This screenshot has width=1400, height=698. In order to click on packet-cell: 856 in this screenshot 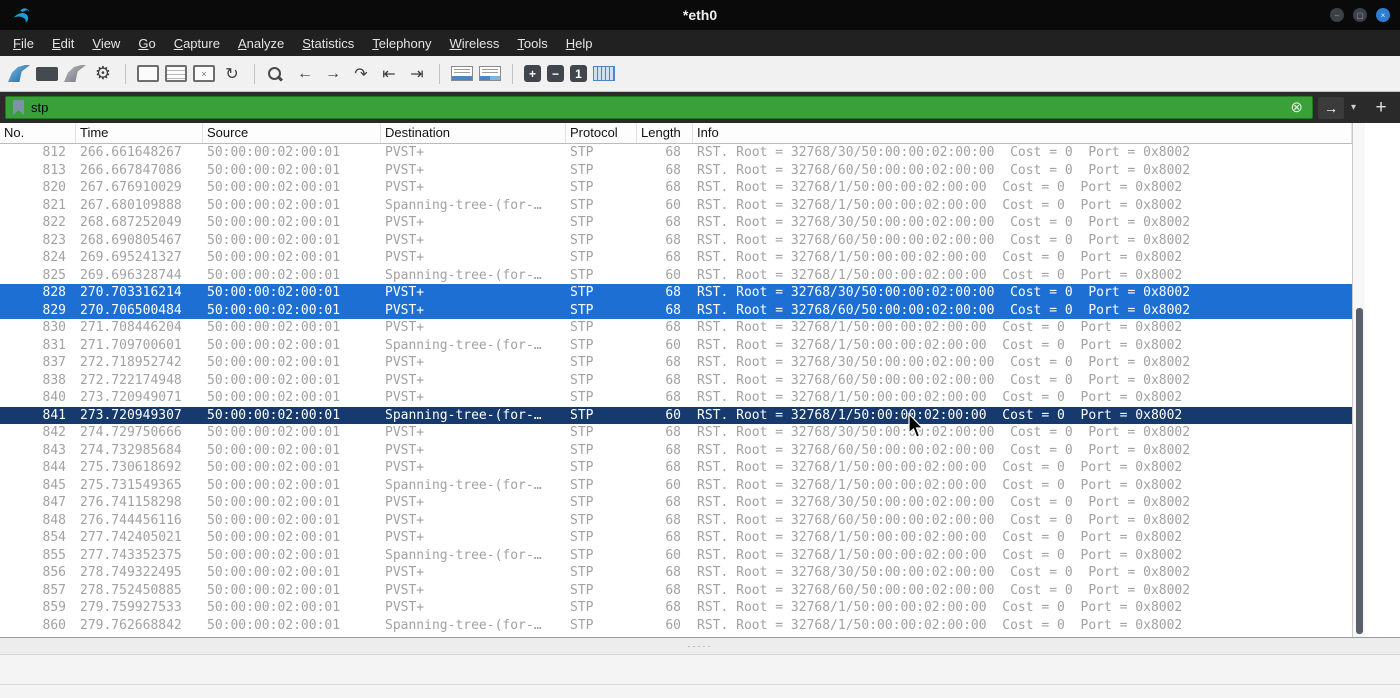, I will do `click(54, 572)`.